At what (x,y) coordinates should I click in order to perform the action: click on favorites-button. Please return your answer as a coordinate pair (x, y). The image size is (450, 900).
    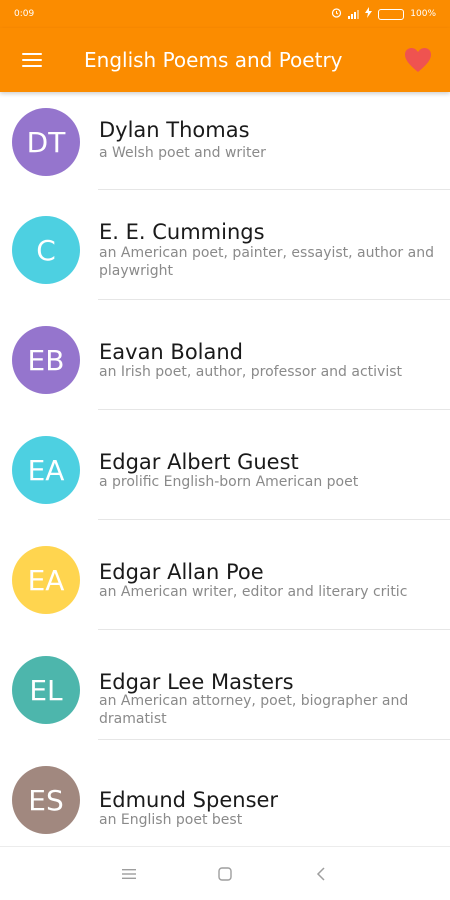
    Looking at the image, I should click on (418, 60).